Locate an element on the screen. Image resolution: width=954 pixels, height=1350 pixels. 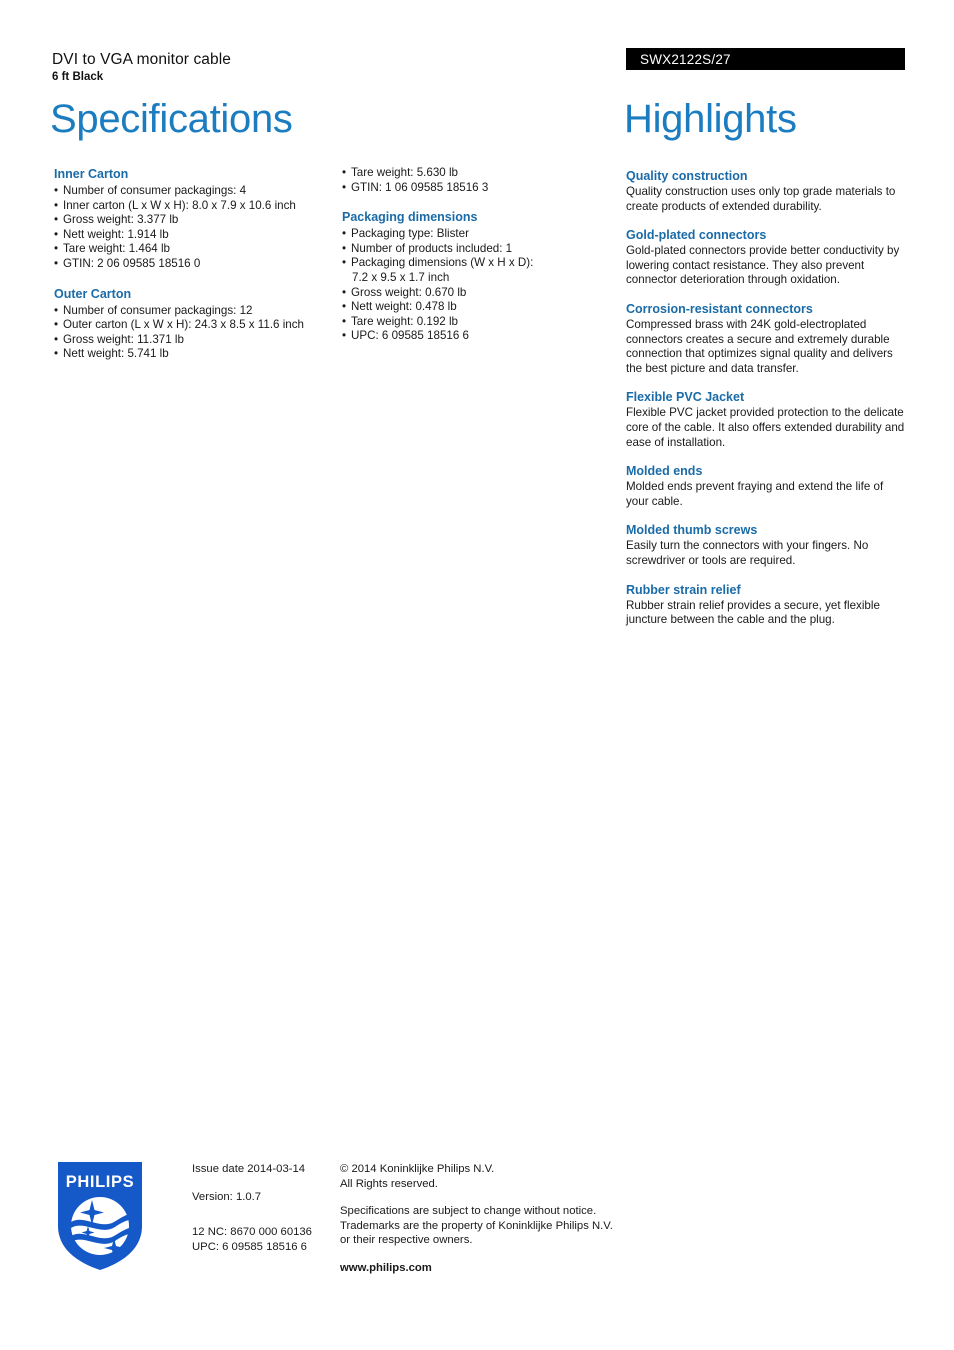
spec-item-text: Number of products included: 1 is located at coordinates (432, 248).